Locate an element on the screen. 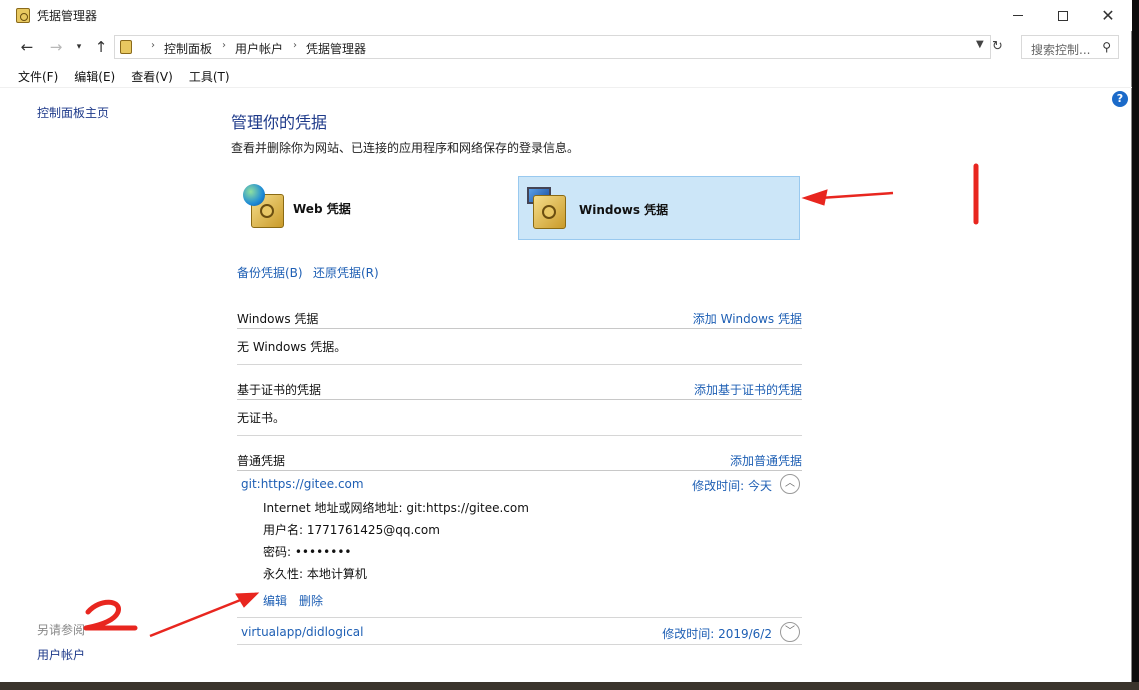  section-title: 普通凭据 is located at coordinates (261, 461).